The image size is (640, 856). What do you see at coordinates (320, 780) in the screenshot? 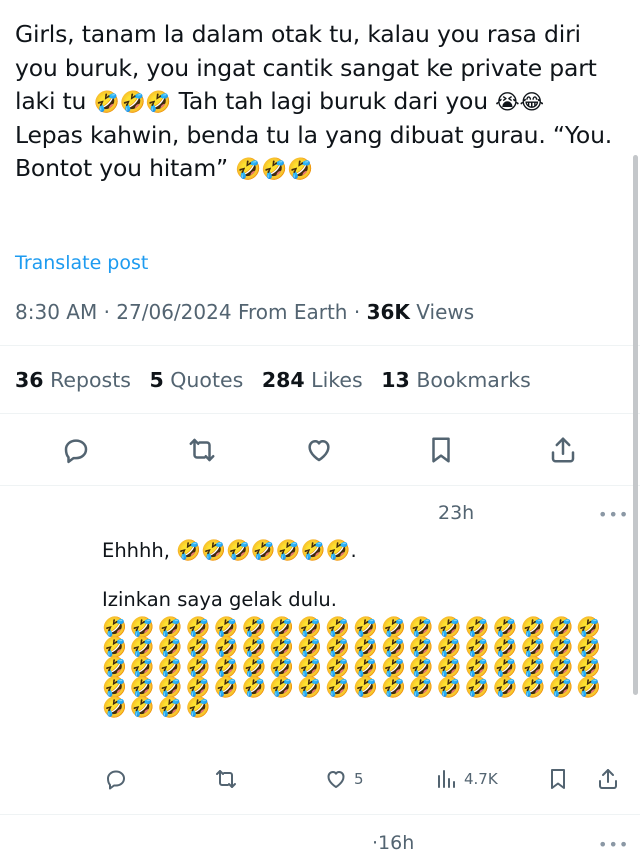
I see `reply-action-bar: 5 4.7K` at bounding box center [320, 780].